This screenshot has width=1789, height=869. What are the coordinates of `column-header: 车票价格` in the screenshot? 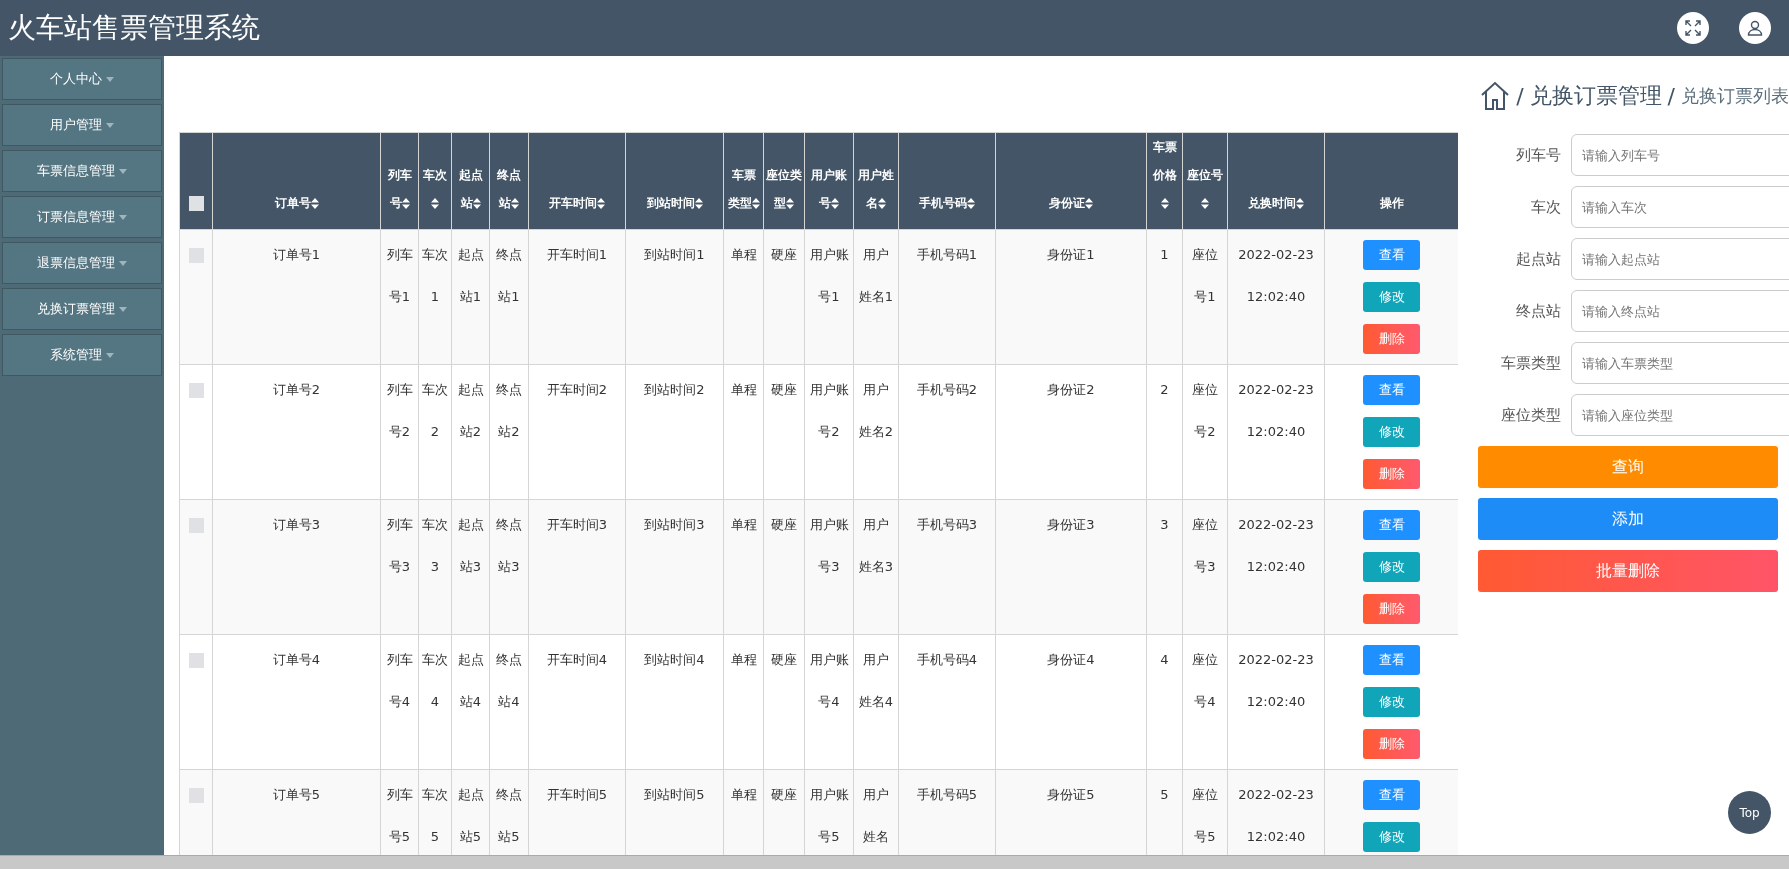 It's located at (1164, 181).